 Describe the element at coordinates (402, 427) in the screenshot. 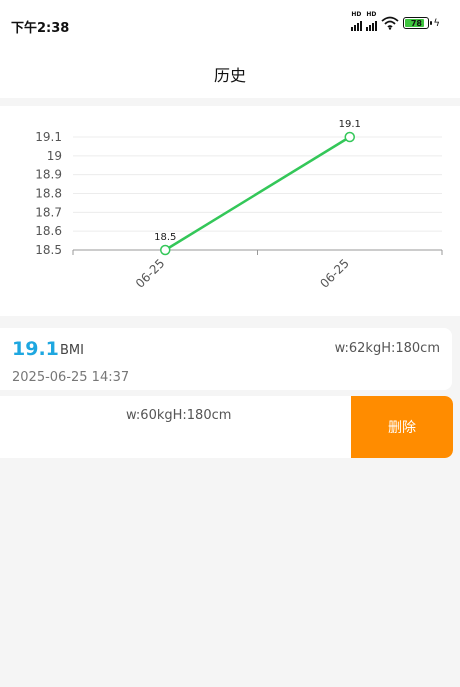

I see `delete-button: 删除` at that location.